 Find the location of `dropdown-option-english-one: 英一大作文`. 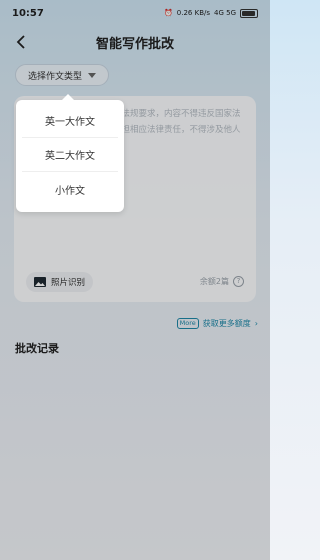

dropdown-option-english-one: 英一大作文 is located at coordinates (70, 121).